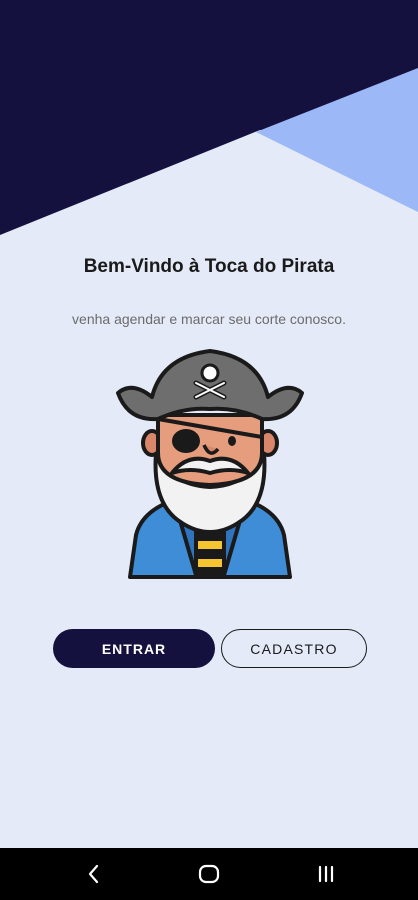  I want to click on system-navigation-bar, so click(209, 874).